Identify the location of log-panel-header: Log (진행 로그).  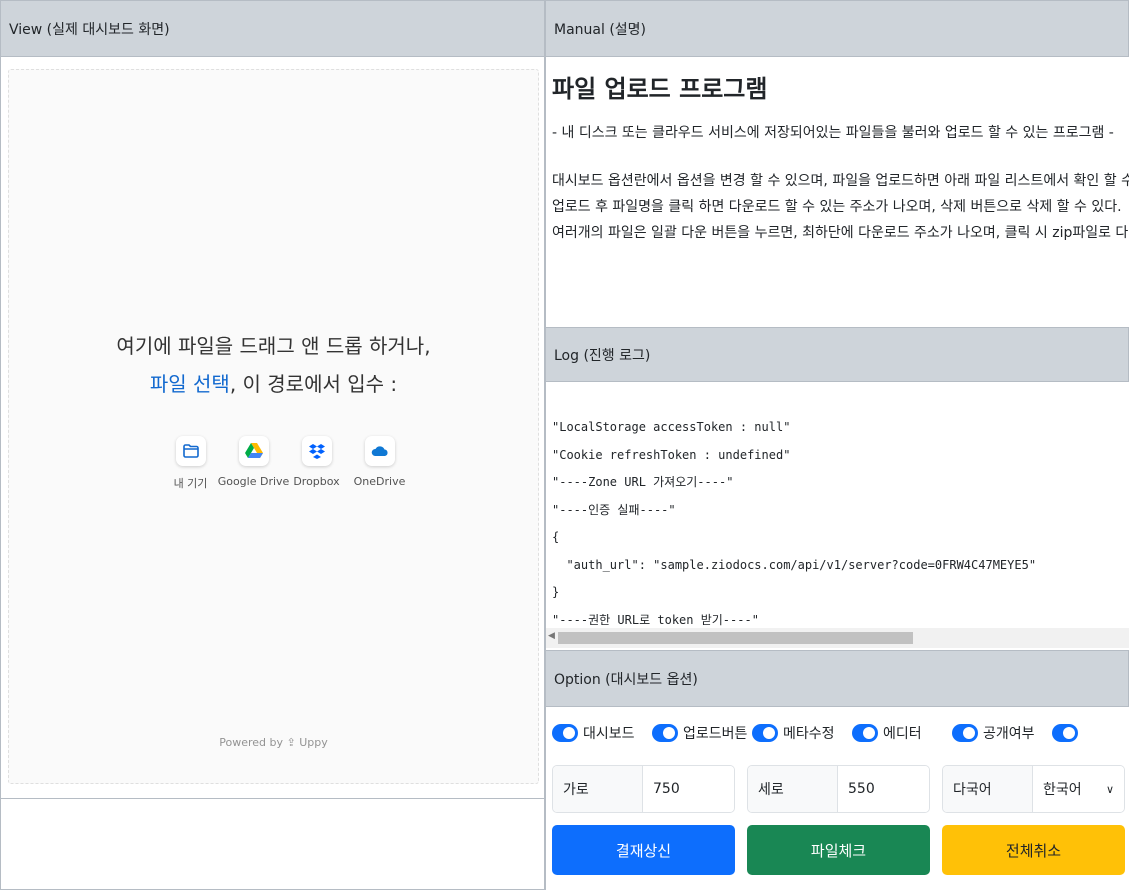
(837, 354).